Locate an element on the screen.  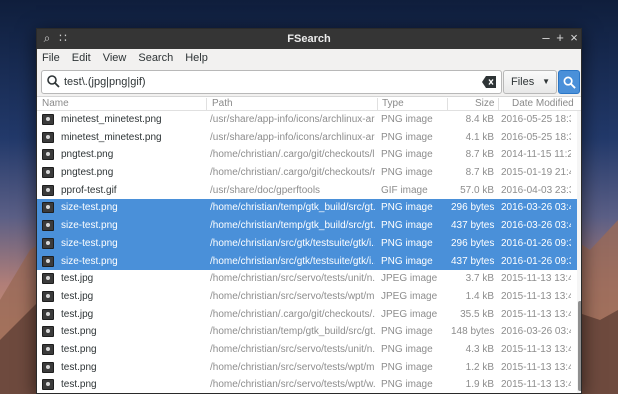
menu-file: File is located at coordinates (51, 58).